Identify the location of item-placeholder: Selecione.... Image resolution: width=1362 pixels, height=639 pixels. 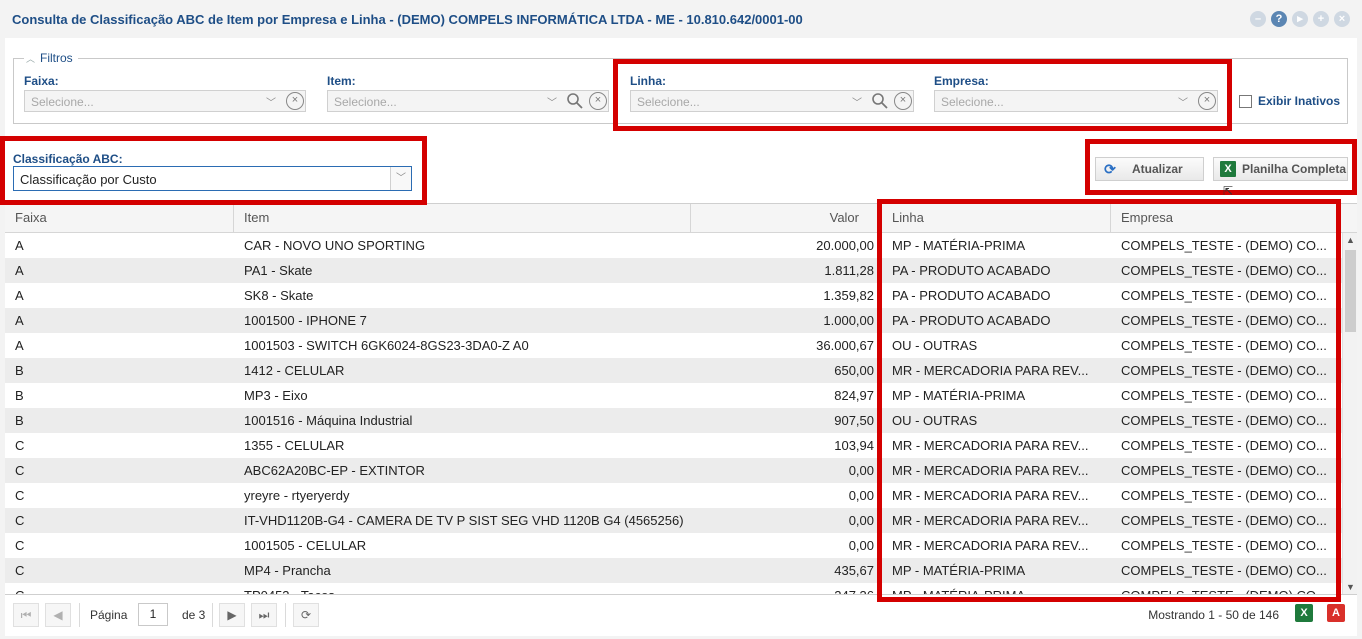
(365, 102).